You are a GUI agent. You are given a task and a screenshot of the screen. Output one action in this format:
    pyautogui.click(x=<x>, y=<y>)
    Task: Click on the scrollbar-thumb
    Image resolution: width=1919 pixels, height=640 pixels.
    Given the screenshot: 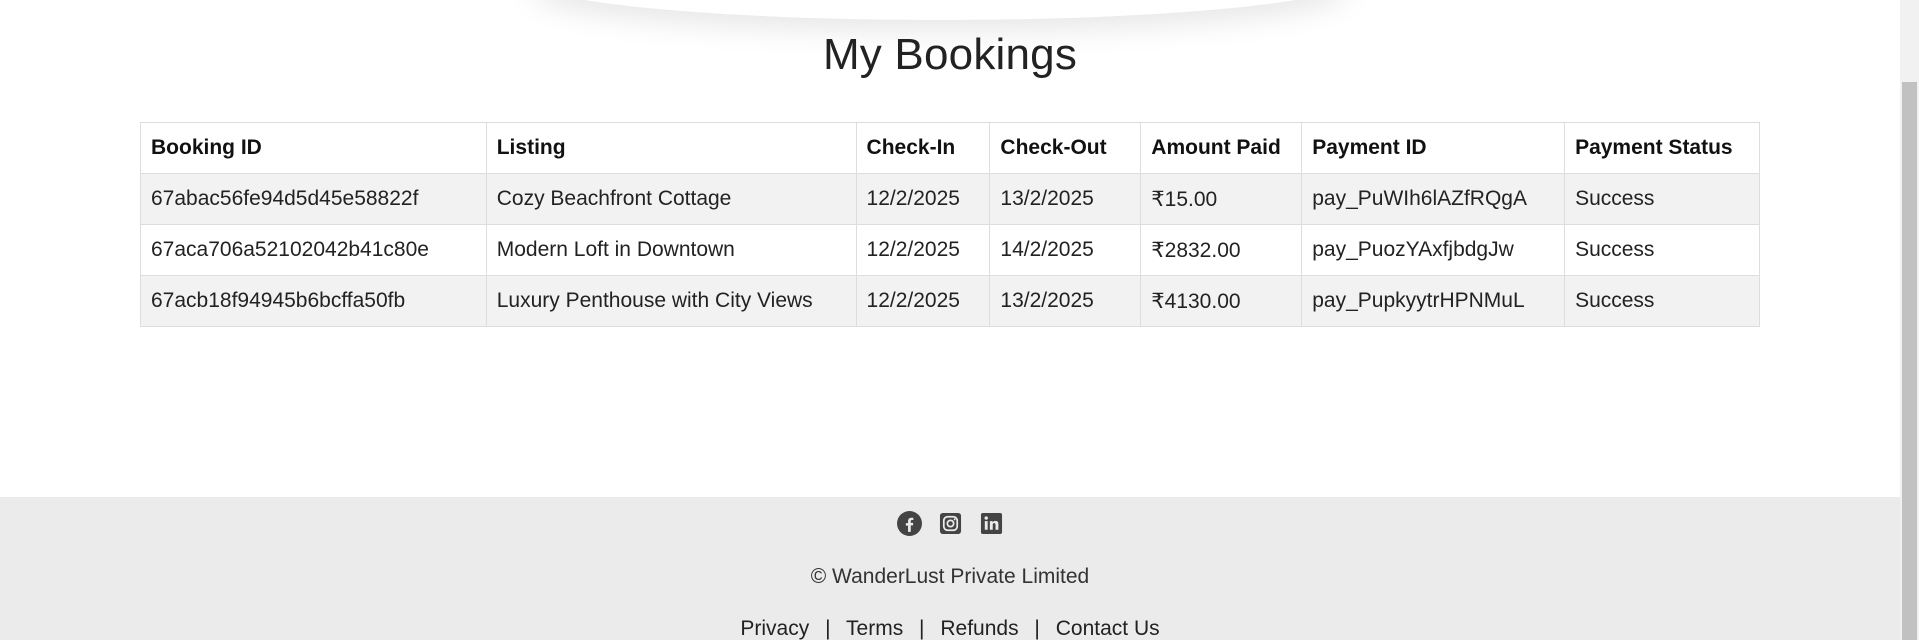 What is the action you would take?
    pyautogui.click(x=1909, y=361)
    